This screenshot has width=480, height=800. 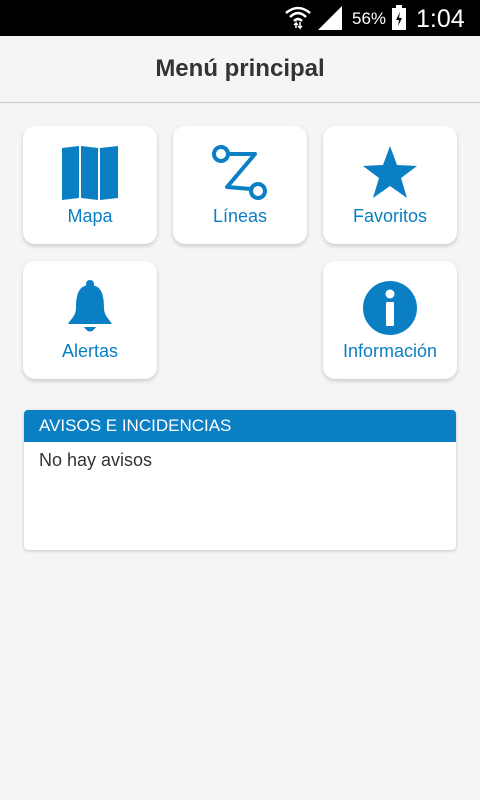 I want to click on notices-title: AVISOS E INCIDENCIAS, so click(x=240, y=426).